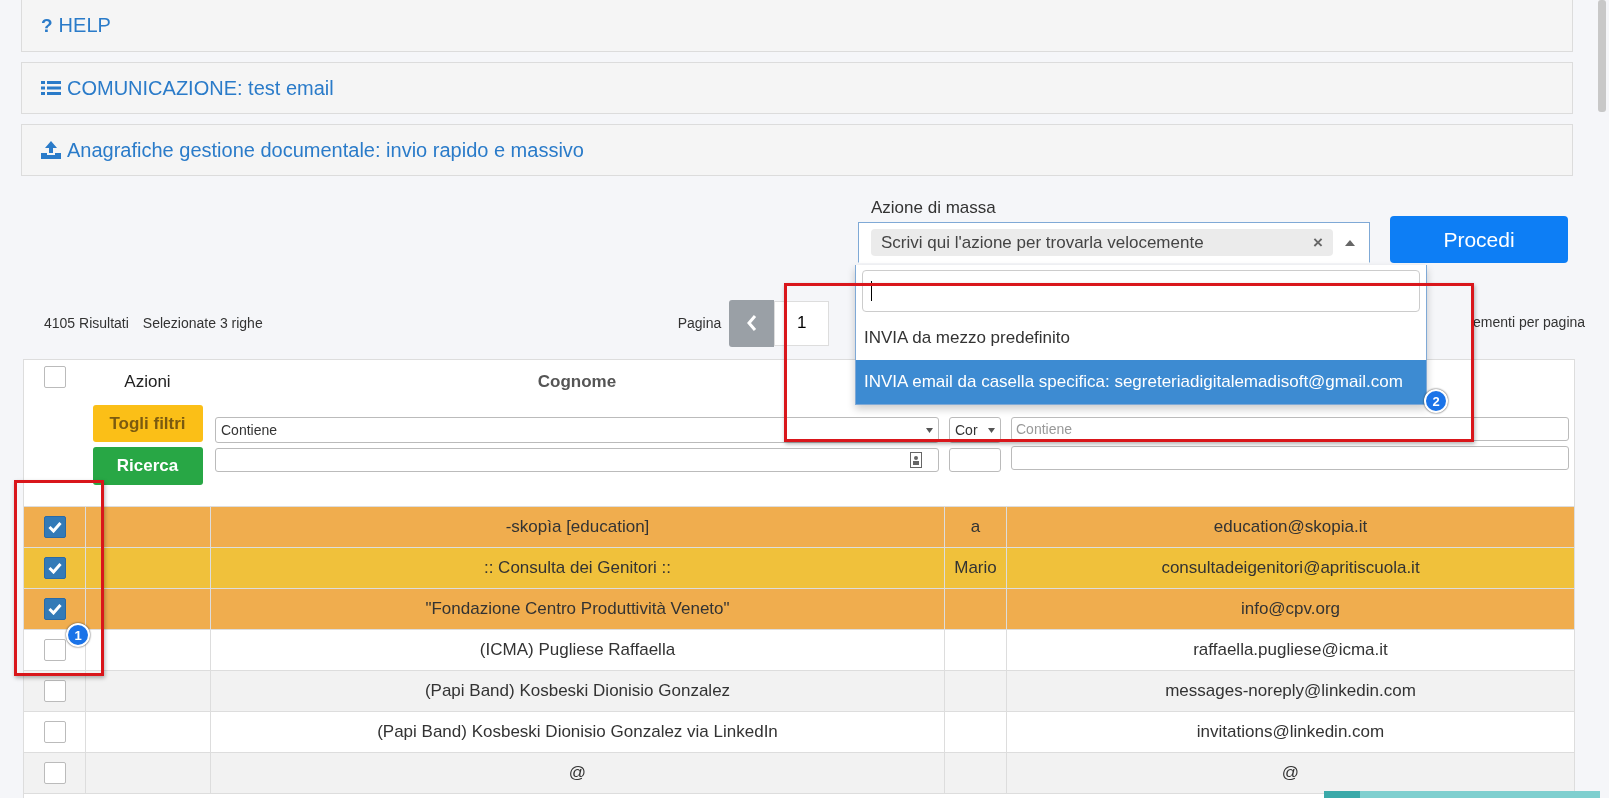 Image resolution: width=1609 pixels, height=798 pixels. I want to click on panel-title: Anagrafiche gestione documentale: invio rapido e massivo, so click(325, 150).